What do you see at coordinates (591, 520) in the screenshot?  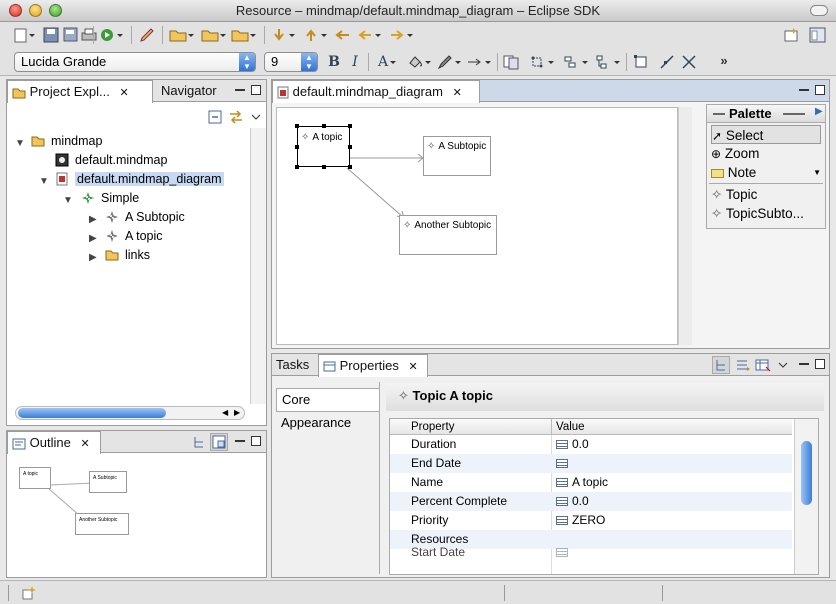 I see `property-row-priority: Priority ZERO` at bounding box center [591, 520].